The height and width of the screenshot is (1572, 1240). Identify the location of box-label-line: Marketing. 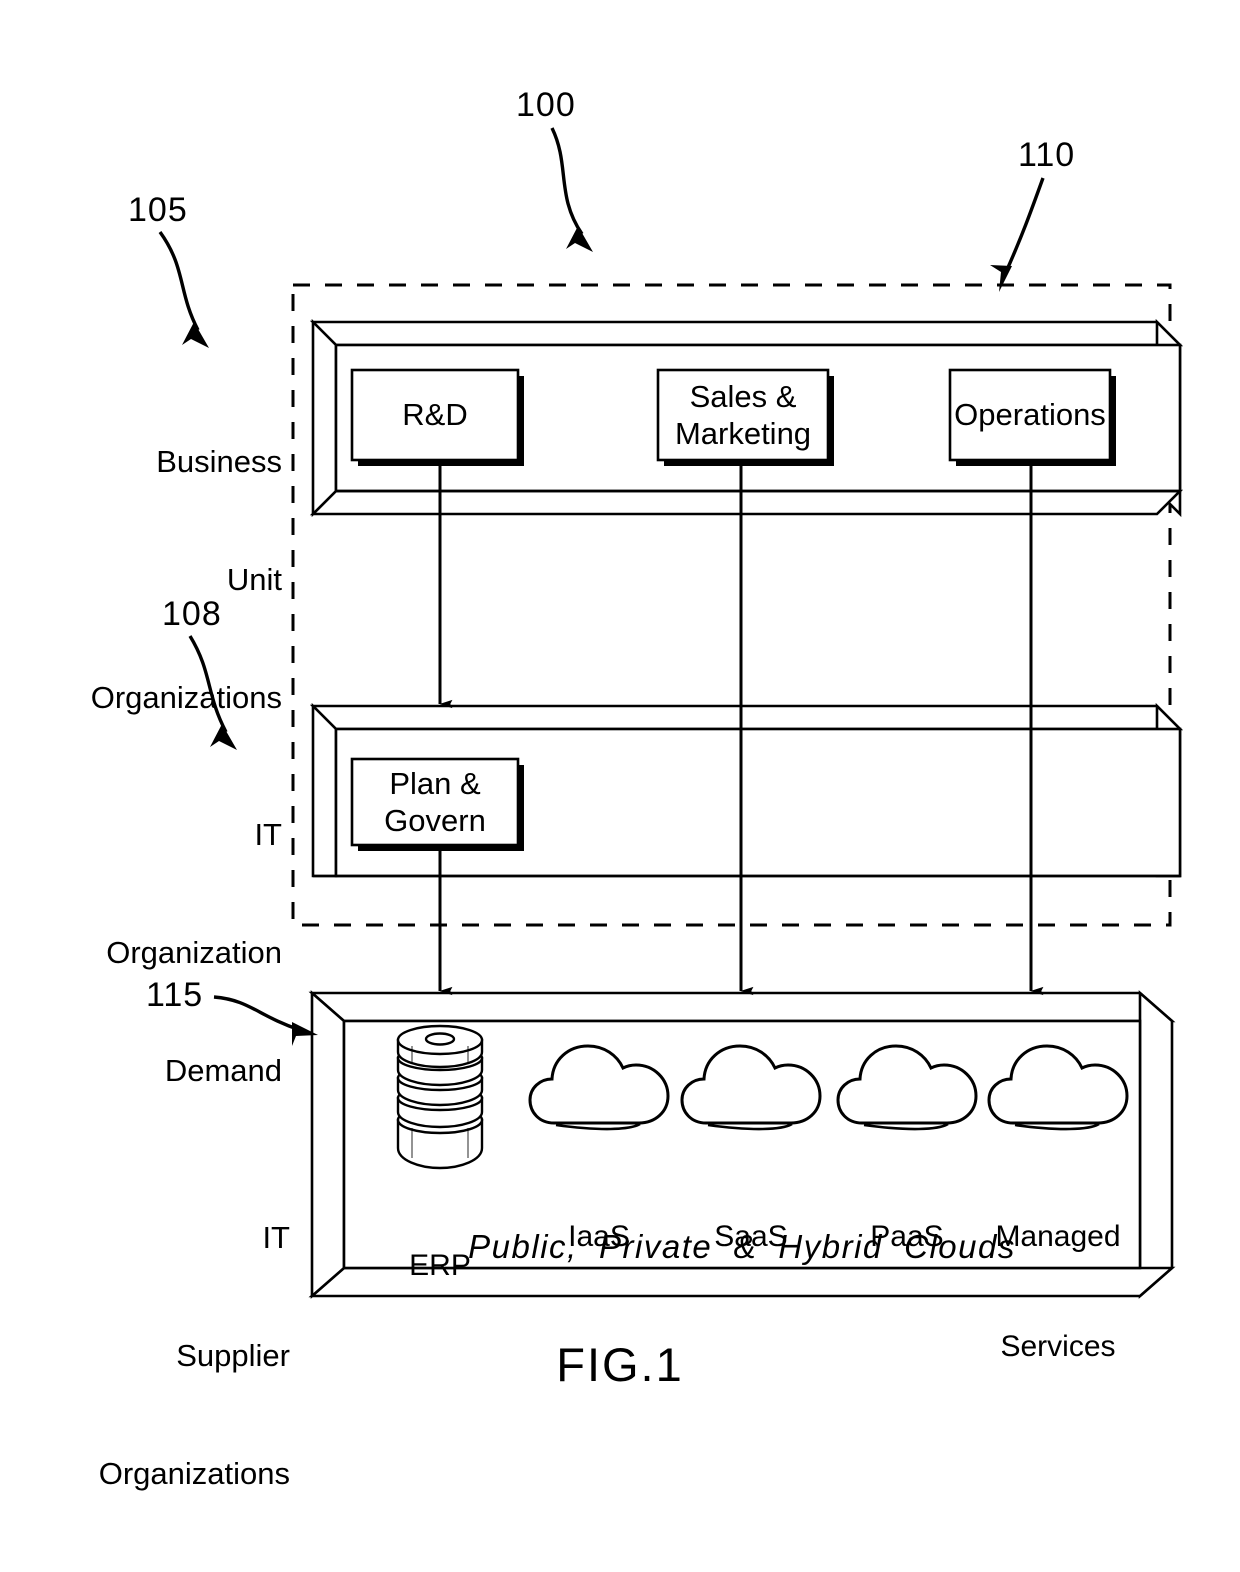
(743, 433).